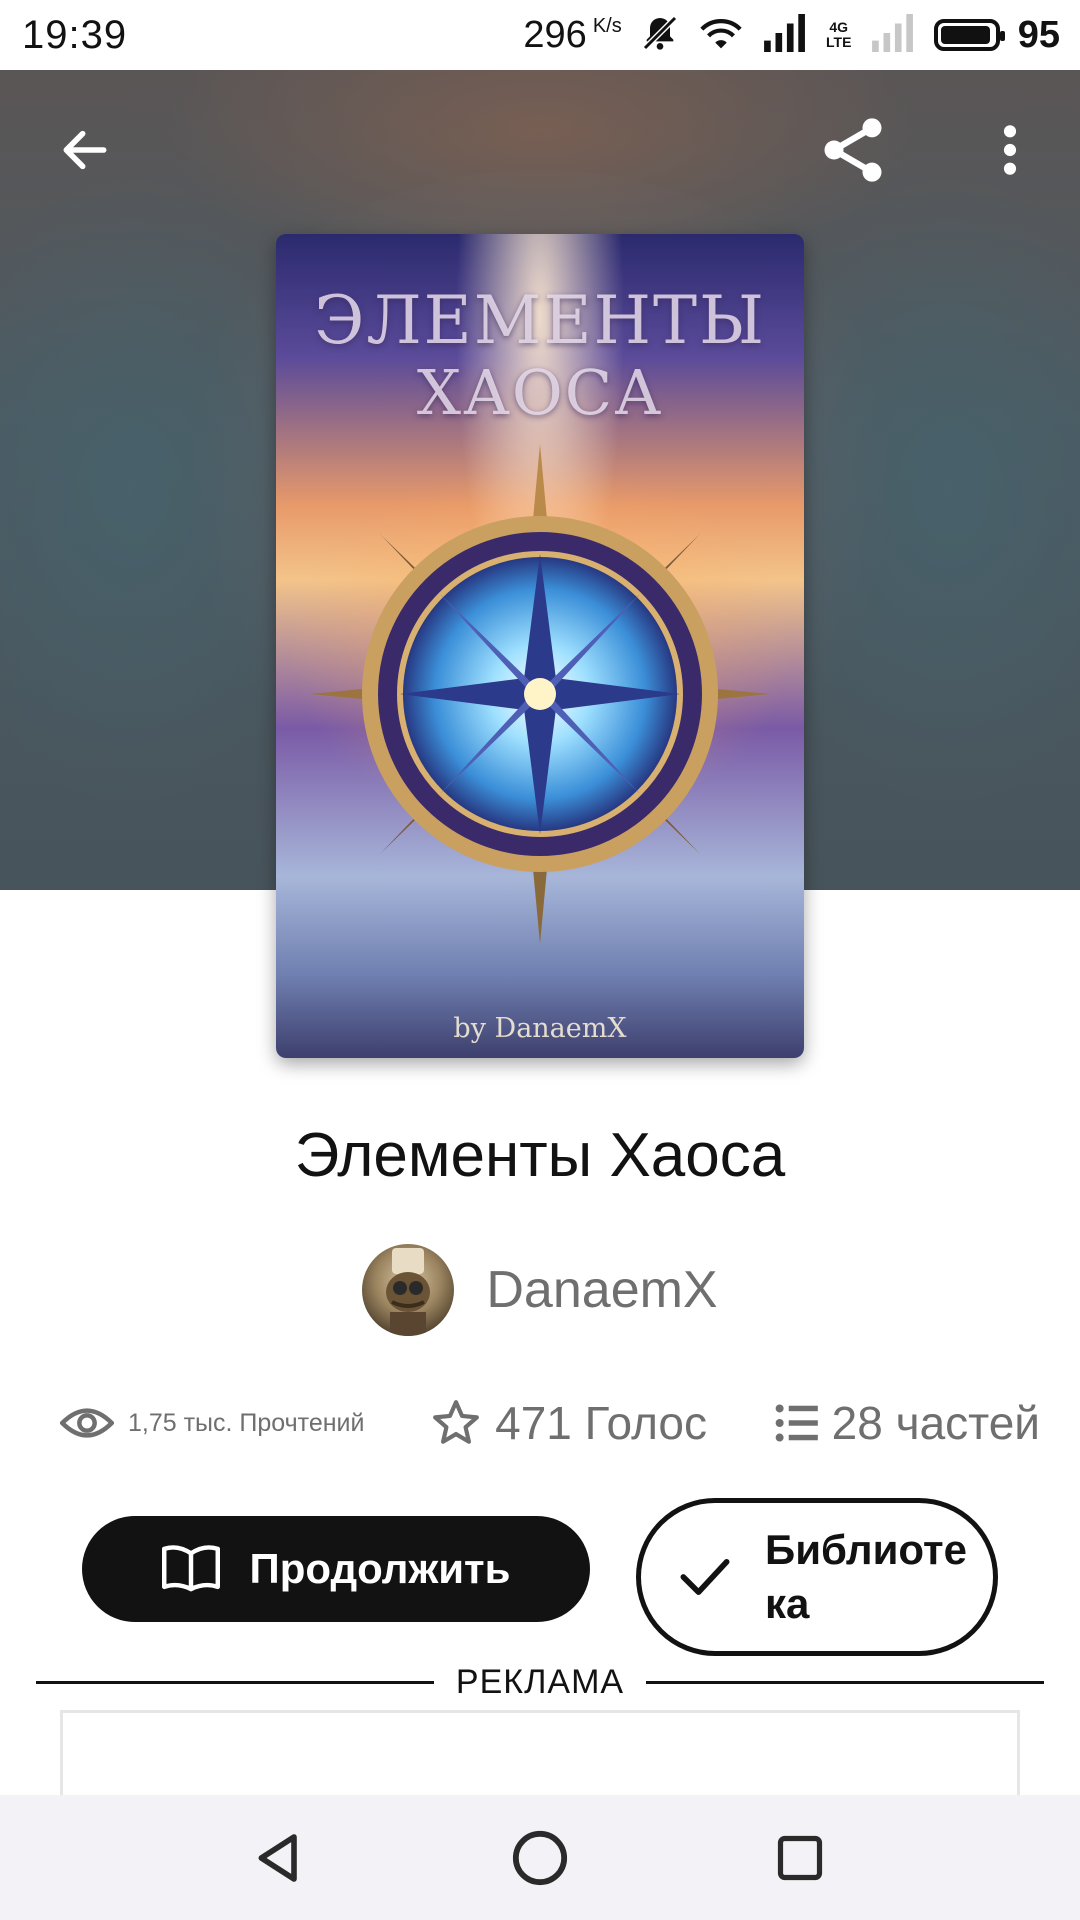 Image resolution: width=1080 pixels, height=1920 pixels. I want to click on battery-level: 95, so click(1038, 34).